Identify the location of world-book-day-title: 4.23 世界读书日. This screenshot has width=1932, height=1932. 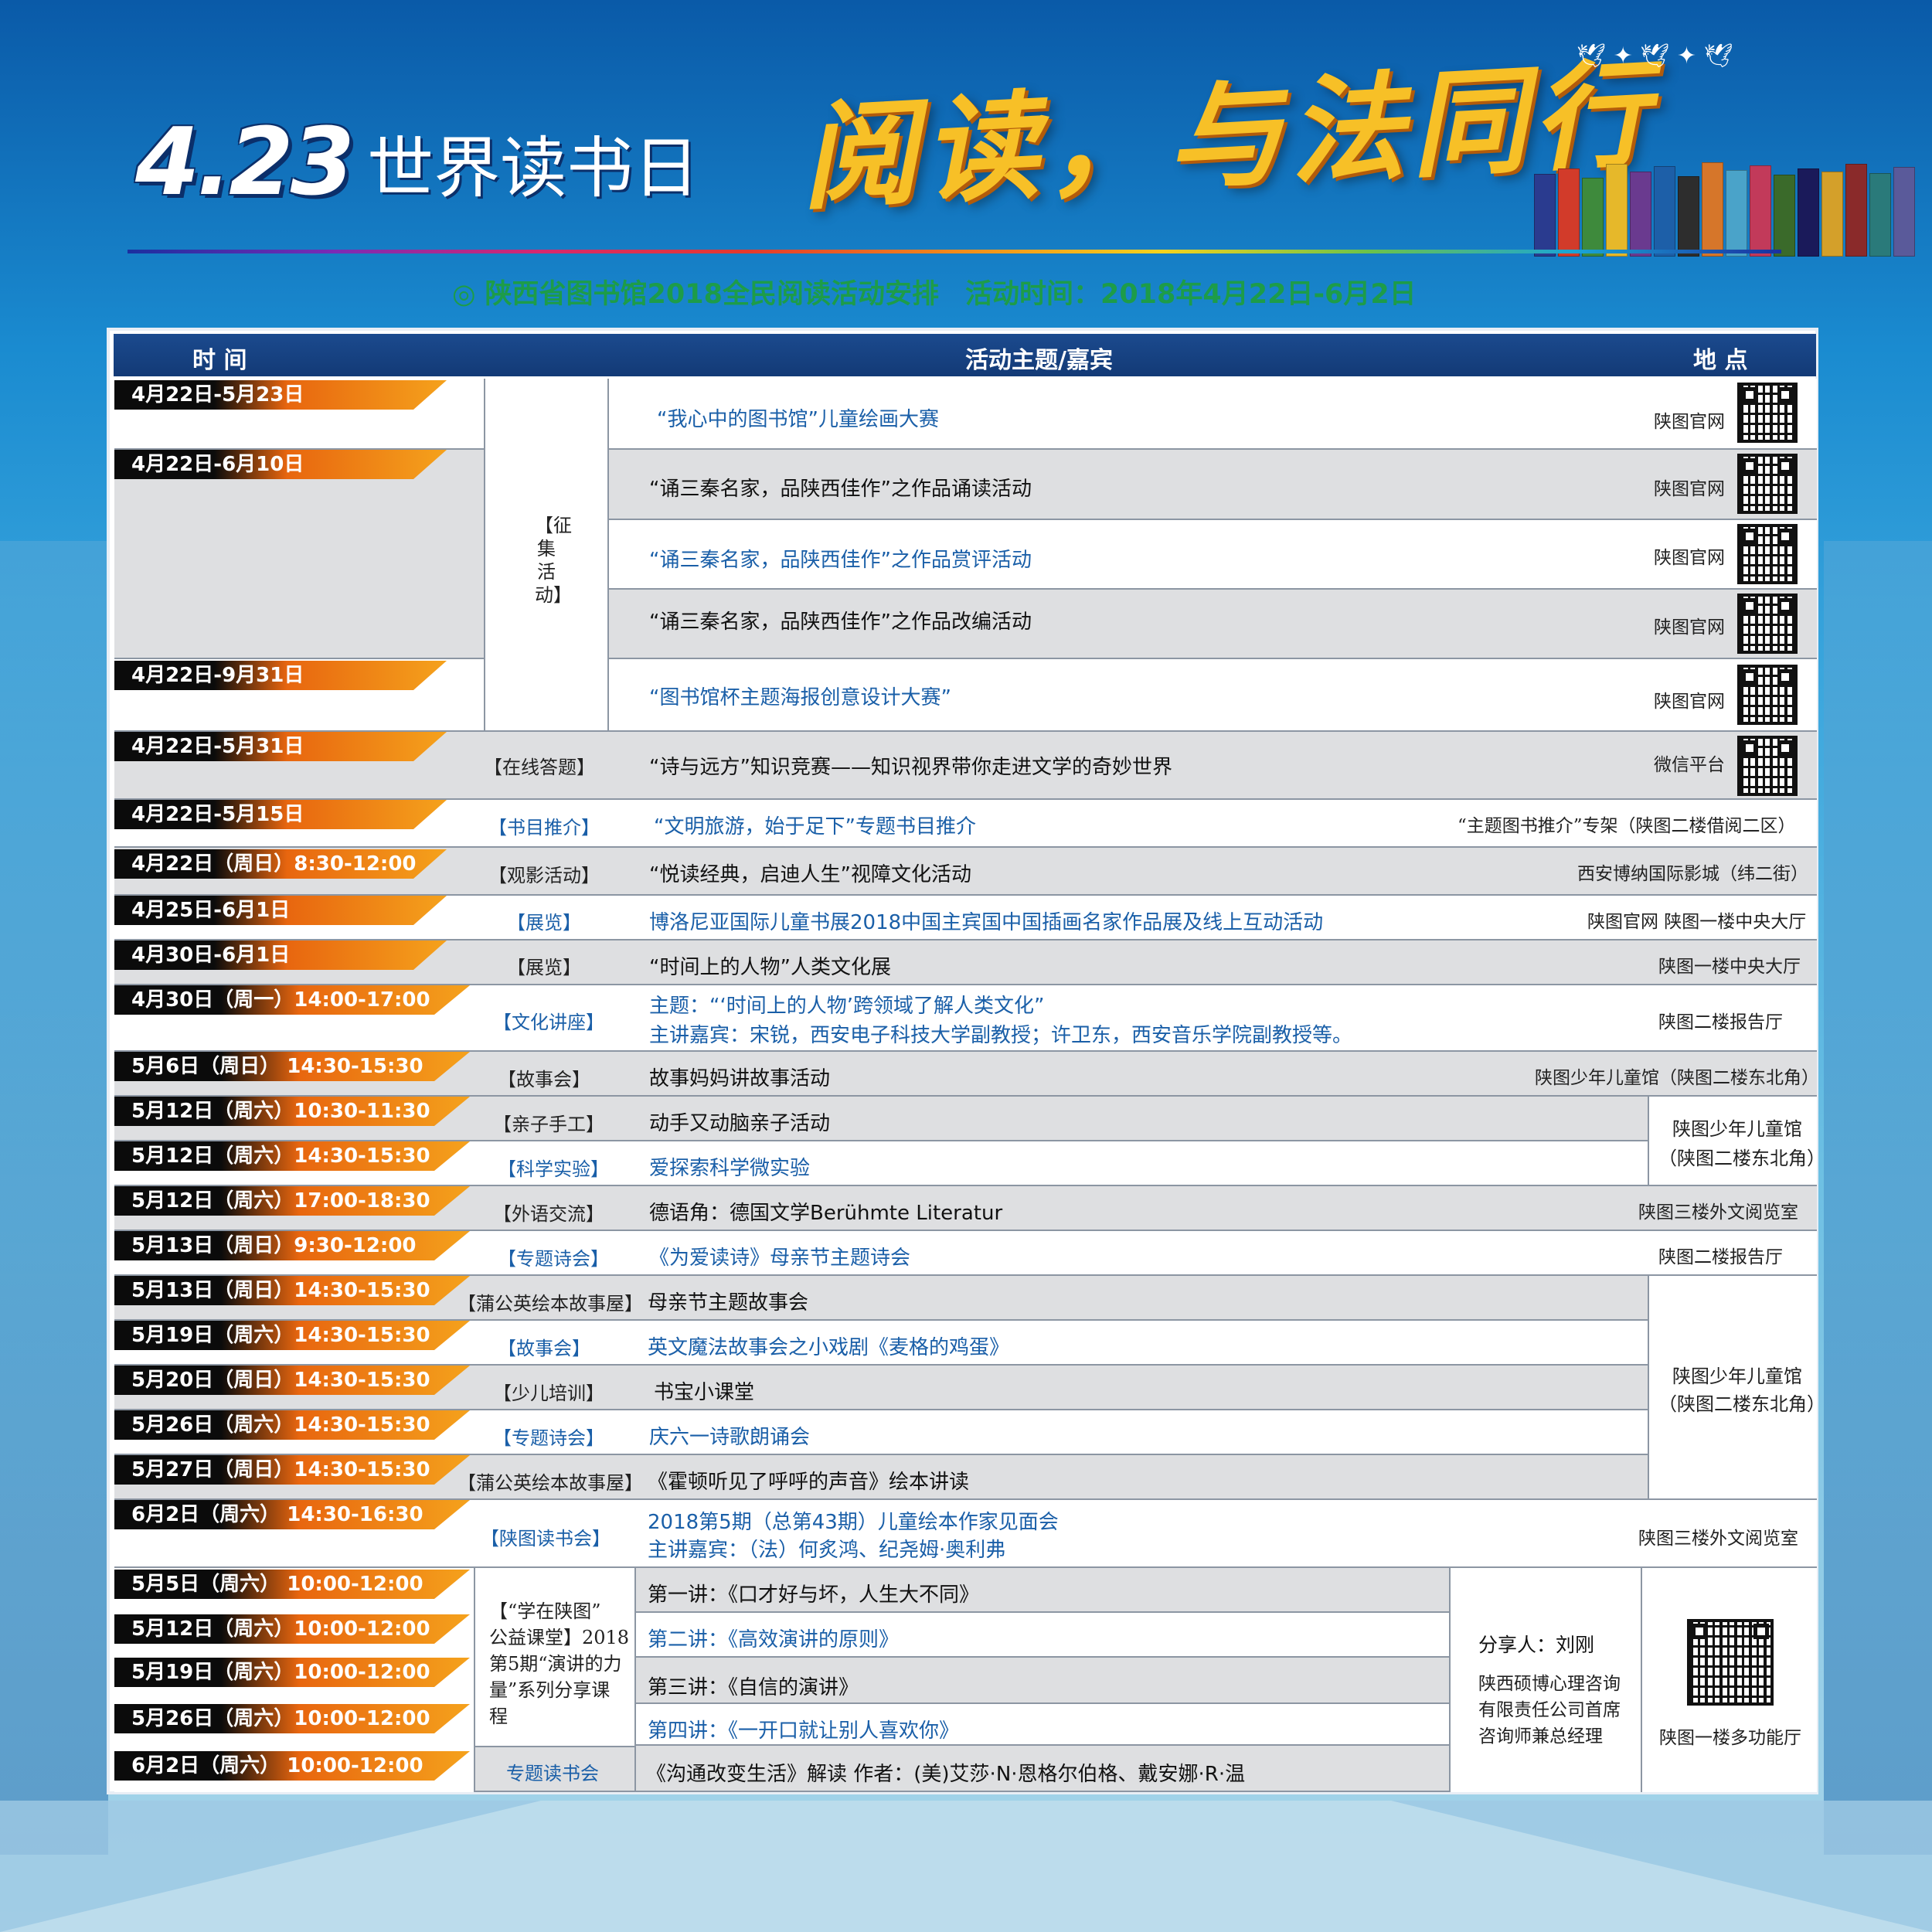
(418, 162).